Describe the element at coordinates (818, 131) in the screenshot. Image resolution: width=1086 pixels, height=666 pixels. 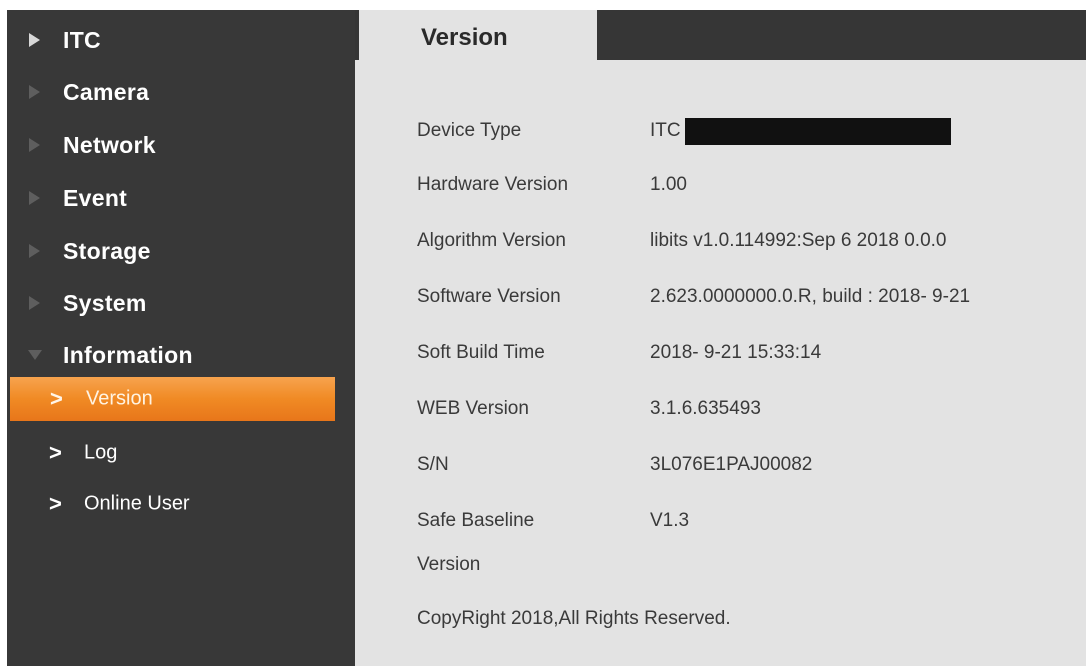
I see `redaction-bar` at that location.